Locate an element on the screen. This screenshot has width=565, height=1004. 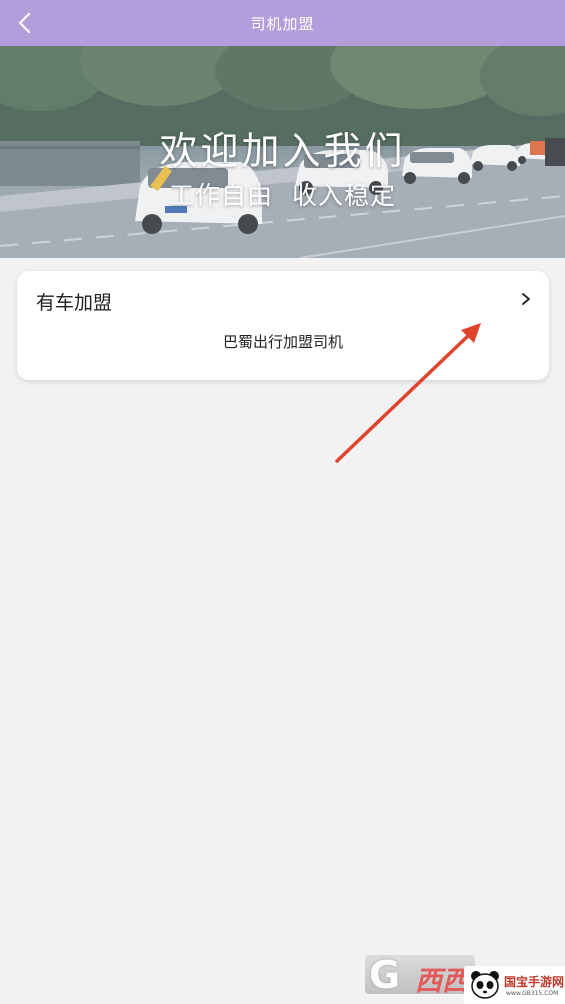
watermark-logo-left: G 西西 is located at coordinates (420, 974).